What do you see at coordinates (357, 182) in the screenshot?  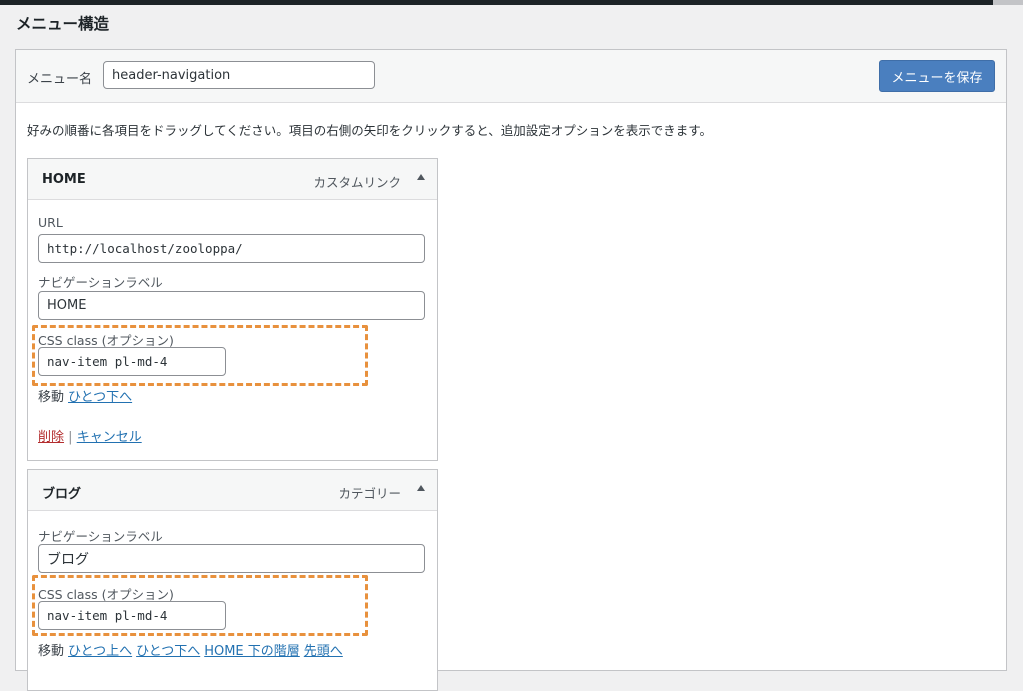 I see `menu-item-type: カスタムリンク` at bounding box center [357, 182].